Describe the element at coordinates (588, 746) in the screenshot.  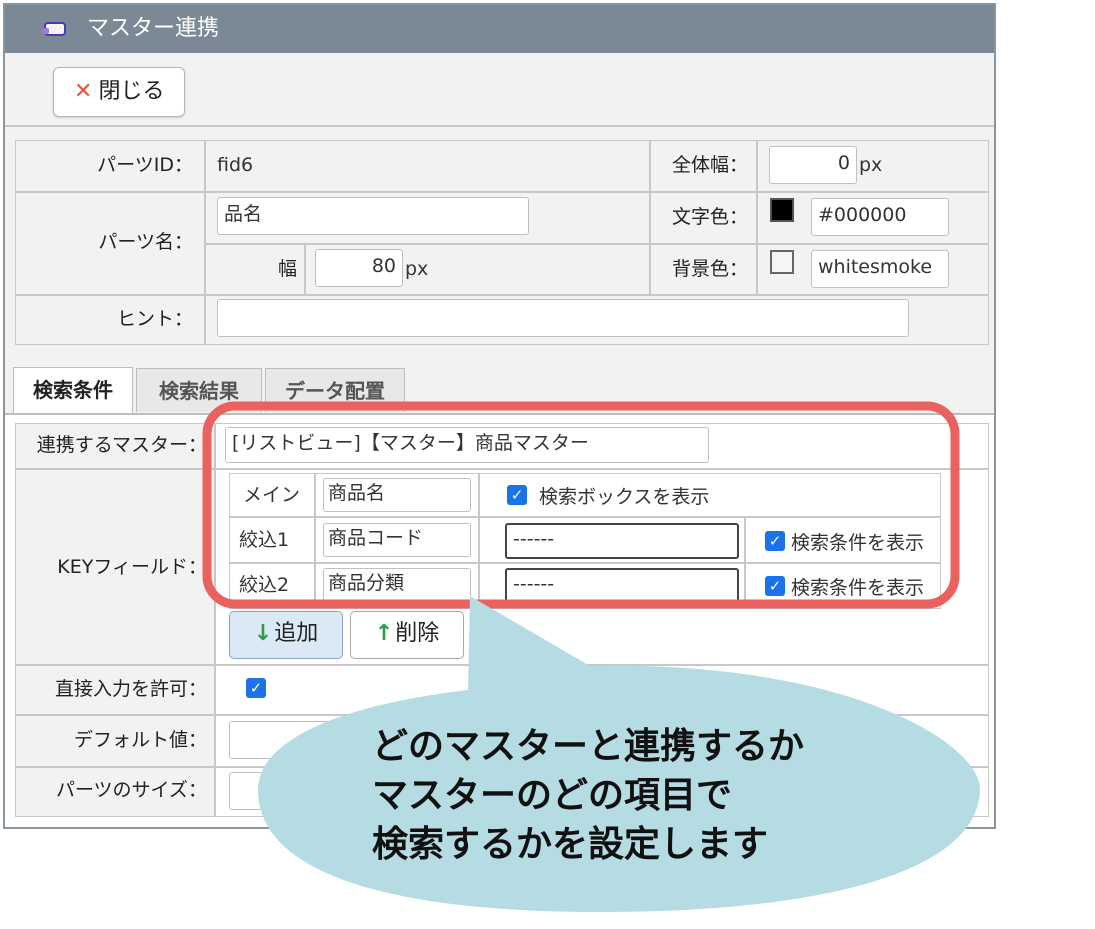
I see `callout-line: どのマスターと連携するか` at that location.